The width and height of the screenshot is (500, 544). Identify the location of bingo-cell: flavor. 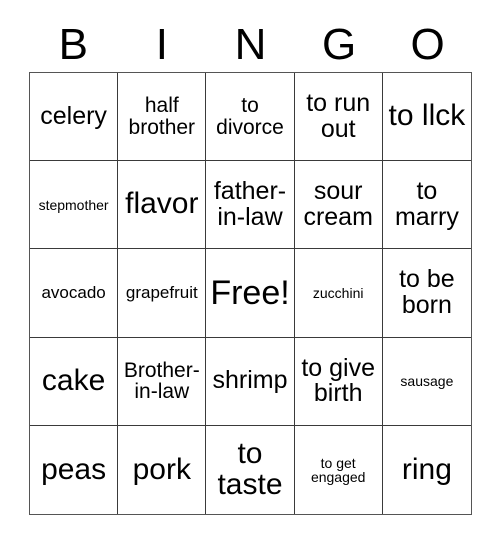
(162, 205).